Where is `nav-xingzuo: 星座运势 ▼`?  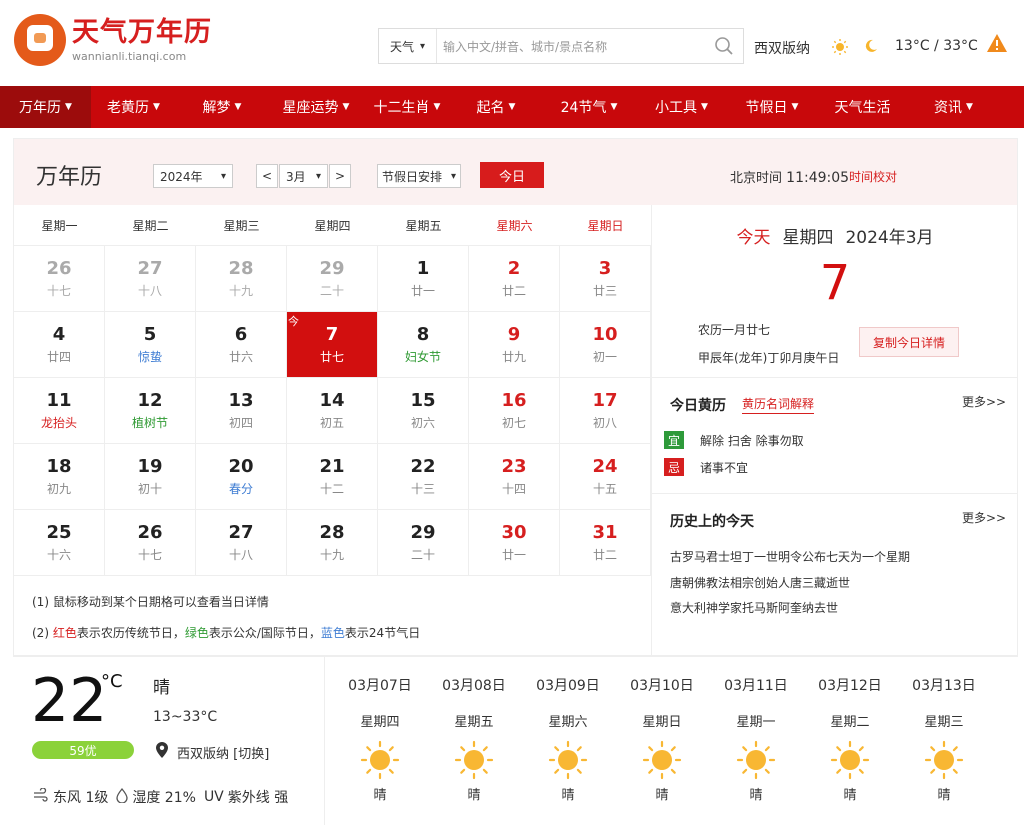 nav-xingzuo: 星座运势 ▼ is located at coordinates (316, 107).